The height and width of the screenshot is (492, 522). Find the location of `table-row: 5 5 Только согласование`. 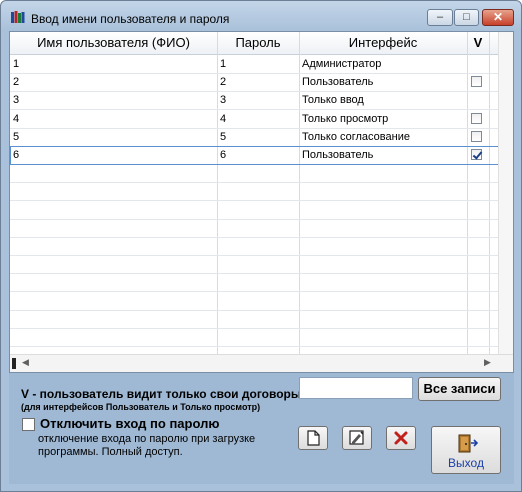

table-row: 5 5 Только согласование is located at coordinates (255, 137).